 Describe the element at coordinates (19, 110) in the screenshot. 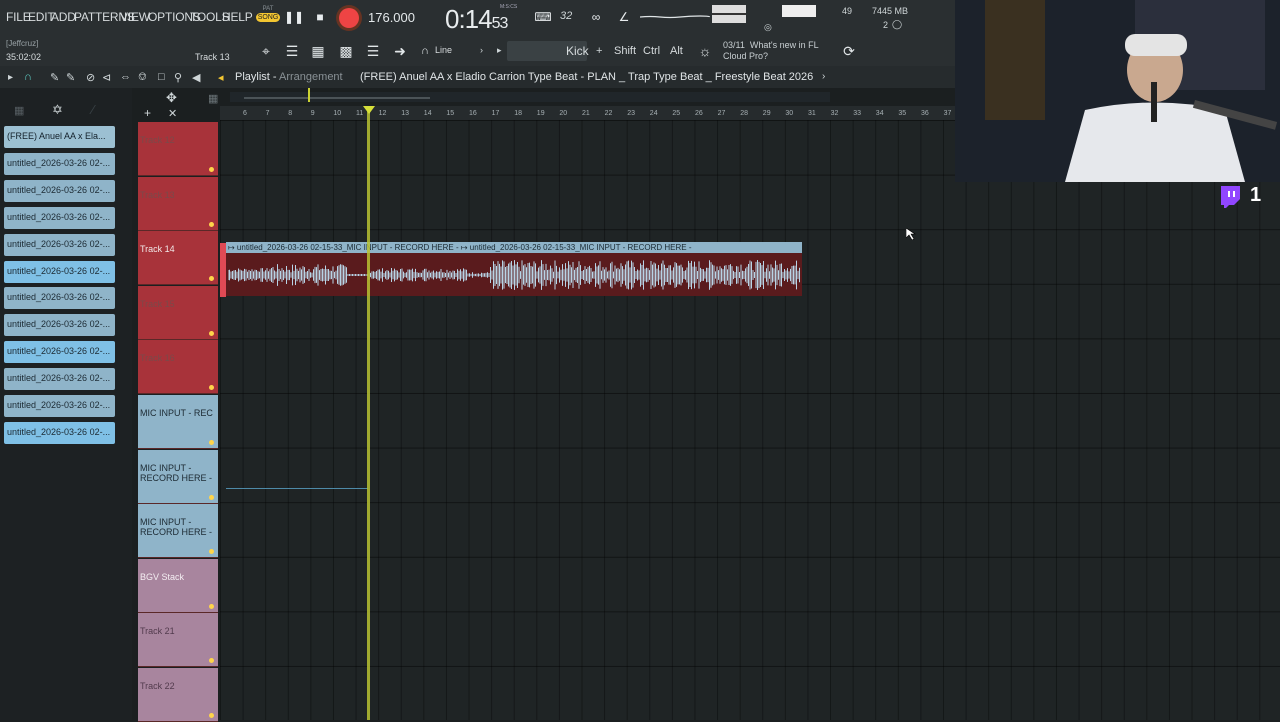

I see `piano-icon: ▦` at that location.